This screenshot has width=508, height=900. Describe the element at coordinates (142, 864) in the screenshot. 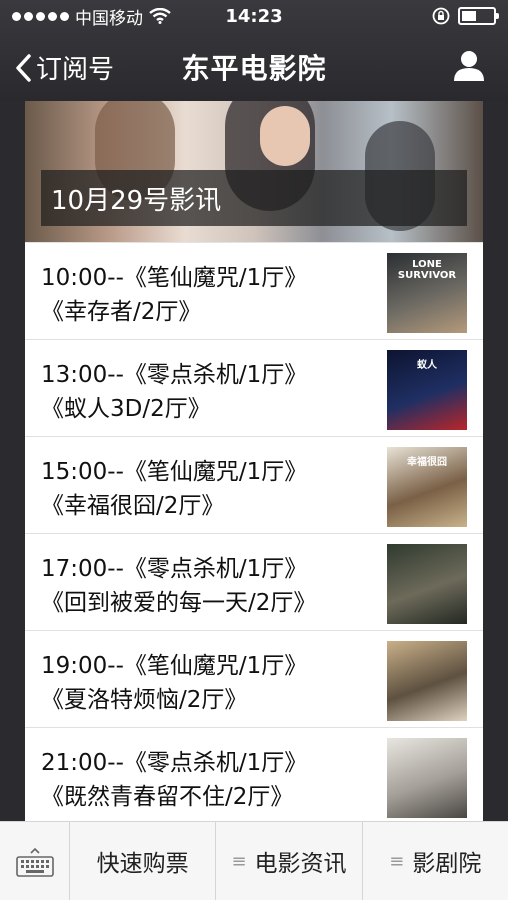

I see `menu-label: 快速购票` at that location.